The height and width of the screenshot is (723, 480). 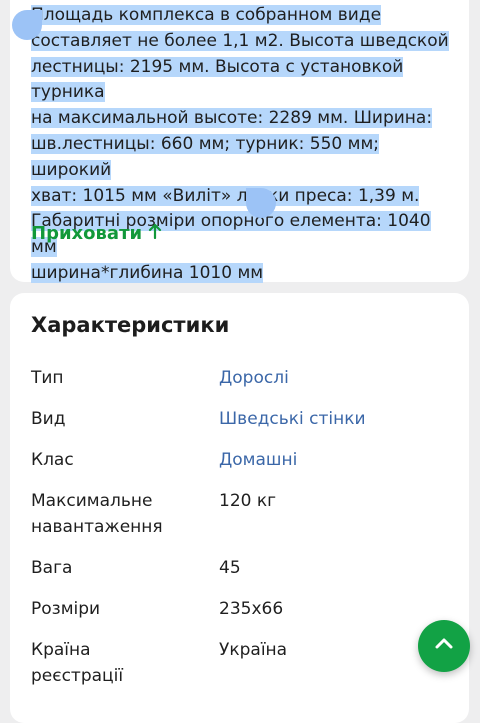 I want to click on description-line: на максимальной высоте: 2289 мм. Ширина:, so click(x=232, y=118).